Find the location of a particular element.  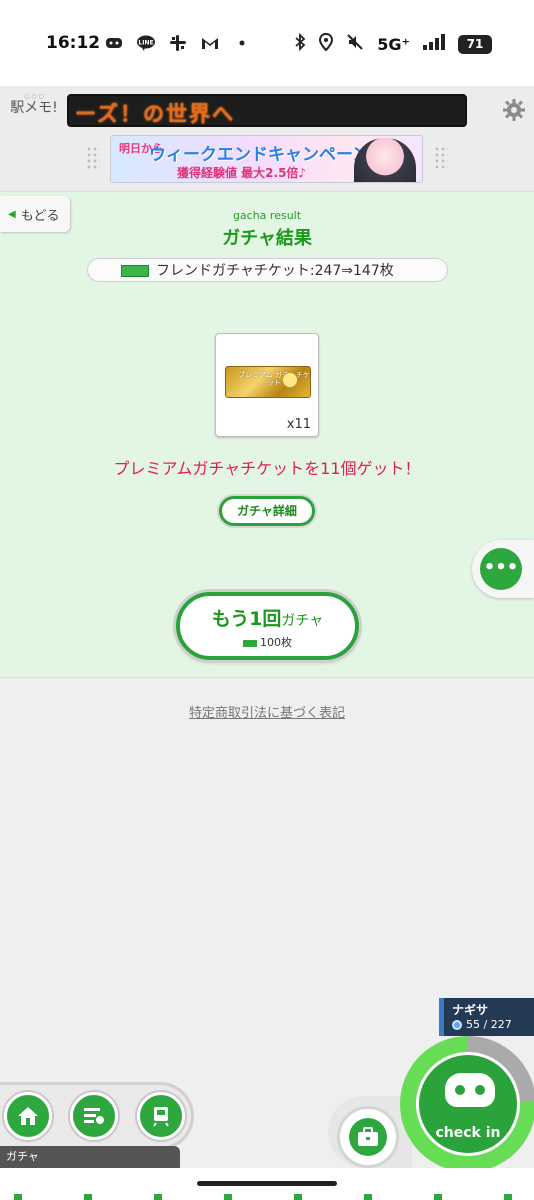

gear-icon is located at coordinates (514, 111).